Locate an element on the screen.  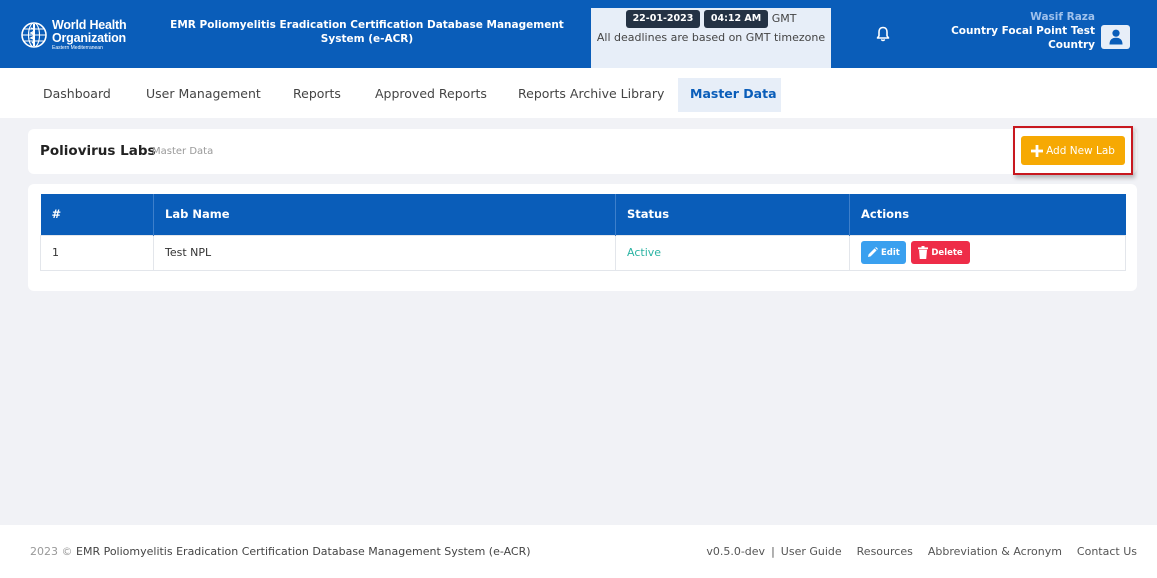
footer-link-abbreviation: Abbreviation & Acronym is located at coordinates (995, 551).